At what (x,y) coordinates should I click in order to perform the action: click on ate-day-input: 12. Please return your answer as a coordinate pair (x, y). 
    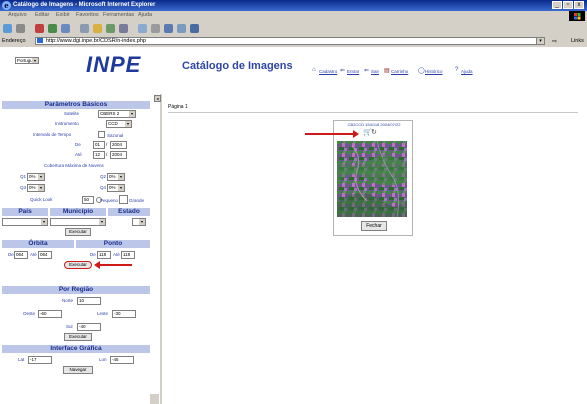
    Looking at the image, I should click on (99, 155).